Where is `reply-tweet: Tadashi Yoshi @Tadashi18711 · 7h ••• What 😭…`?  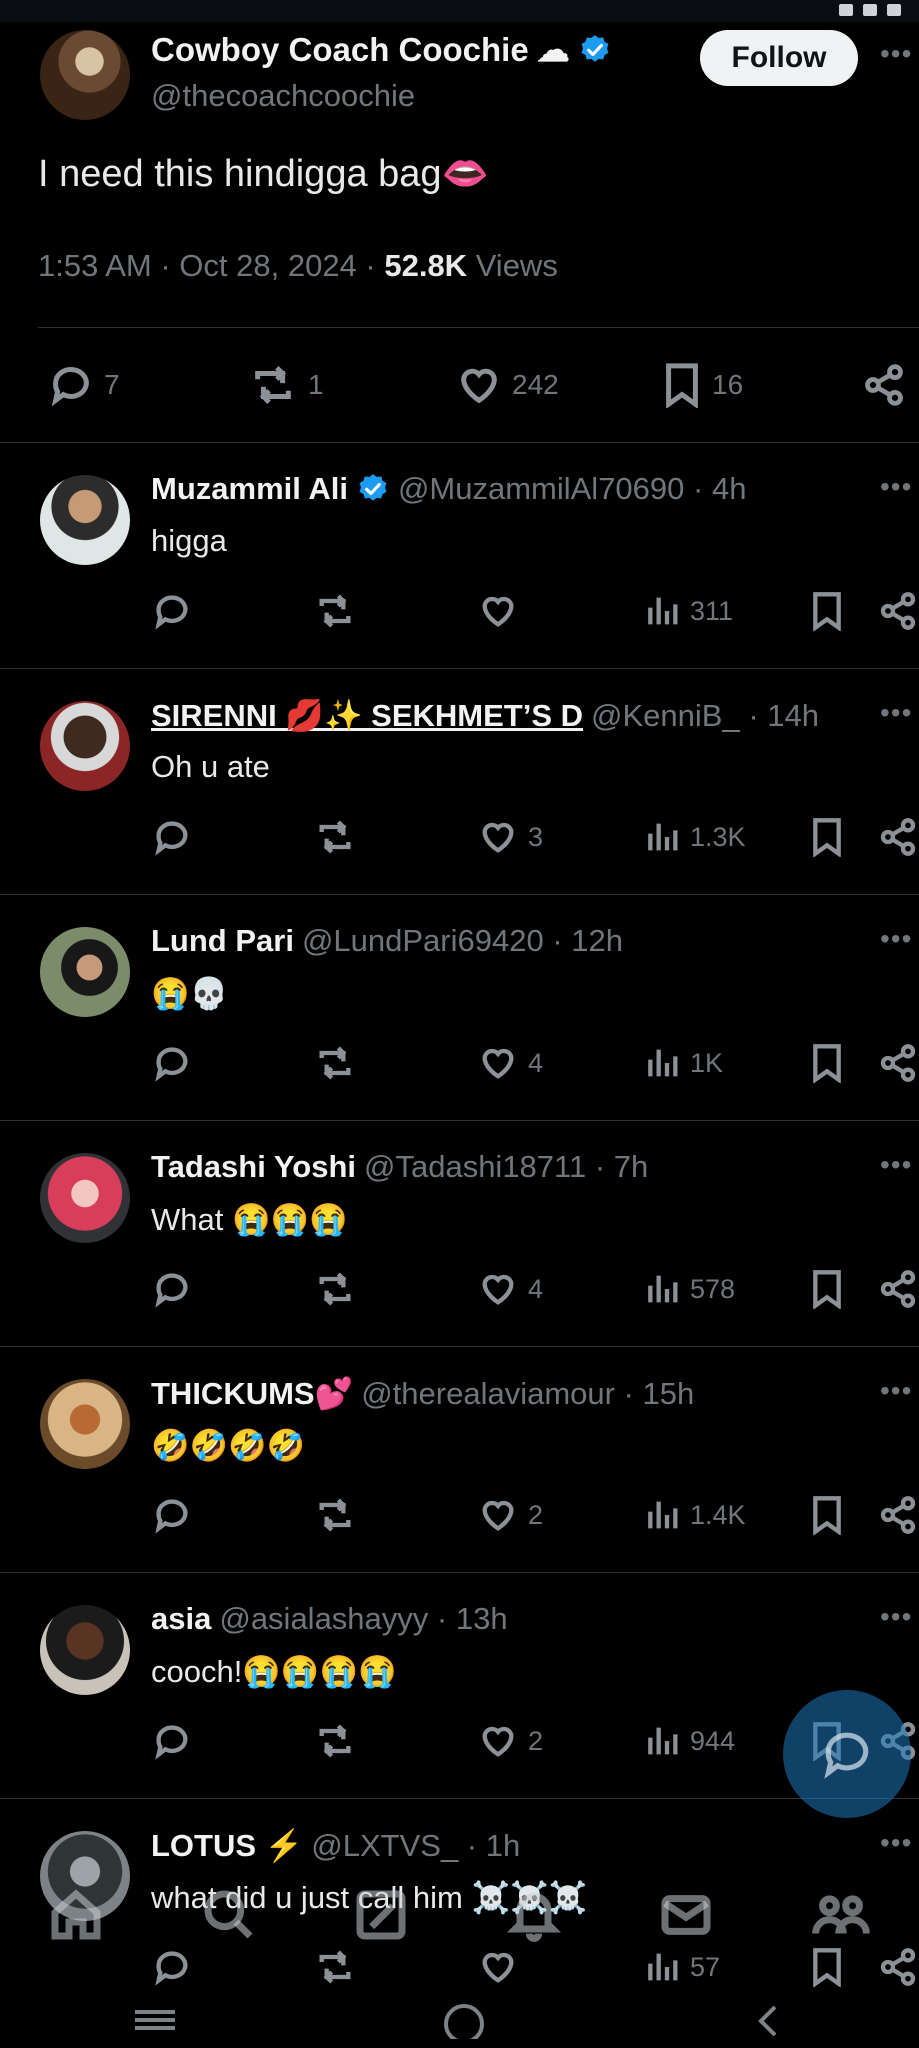 reply-tweet: Tadashi Yoshi @Tadashi18711 · 7h ••• What 😭… is located at coordinates (459, 1233).